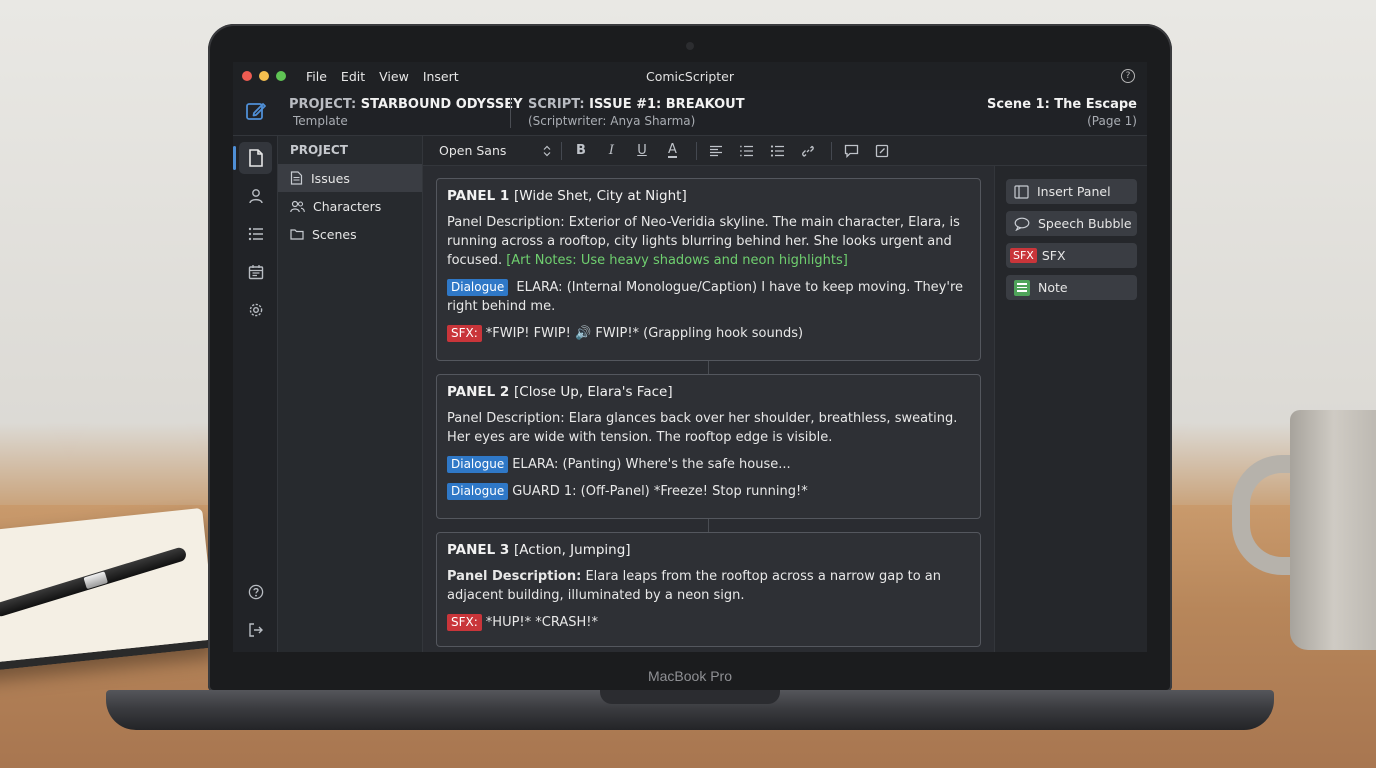  I want to click on panel-title: PANEL 3 [Action, Jumping], so click(539, 550).